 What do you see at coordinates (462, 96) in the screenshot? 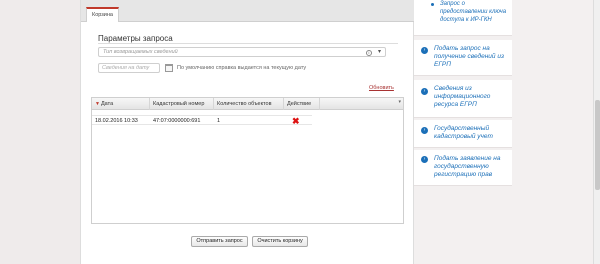
I see `sidebar-item-label: Сведения из информационного ресурса ЕГРП` at bounding box center [462, 96].